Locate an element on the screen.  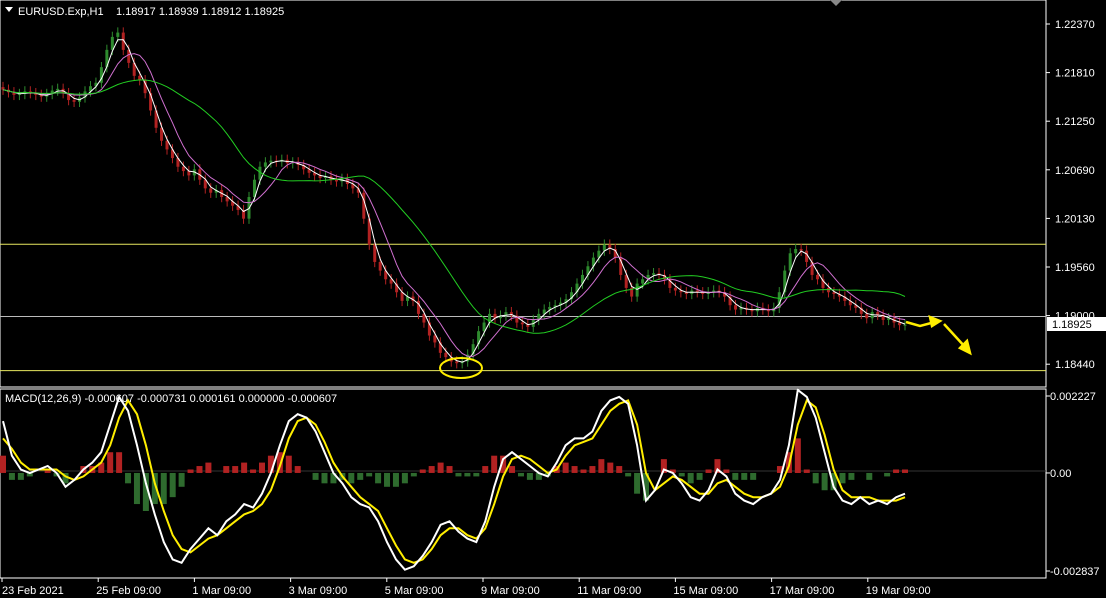
macd-tick-label: -0.002837 is located at coordinates (1075, 572).